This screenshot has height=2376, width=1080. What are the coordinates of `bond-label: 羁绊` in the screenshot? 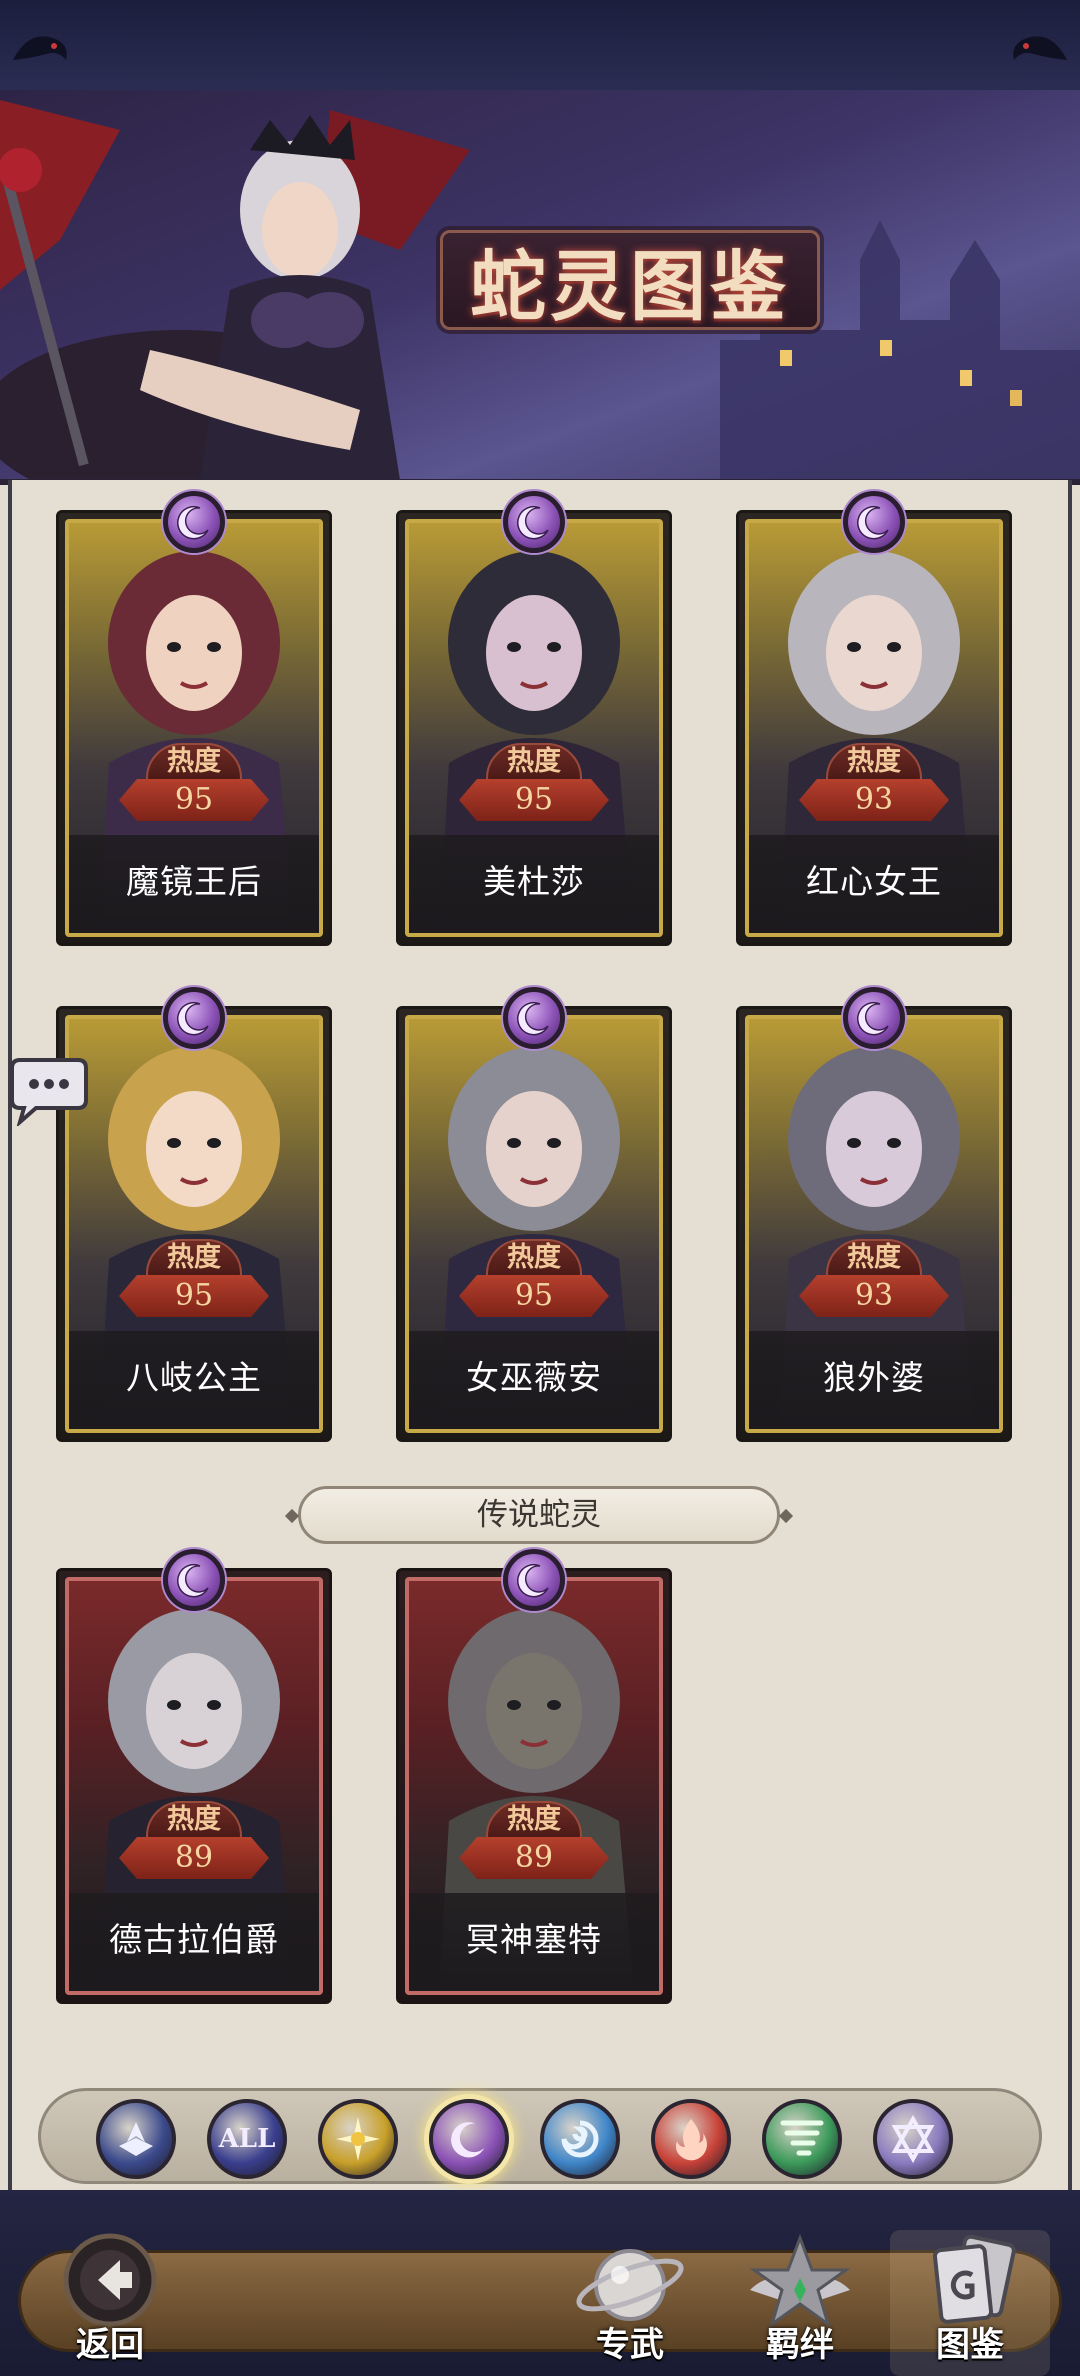 It's located at (800, 2345).